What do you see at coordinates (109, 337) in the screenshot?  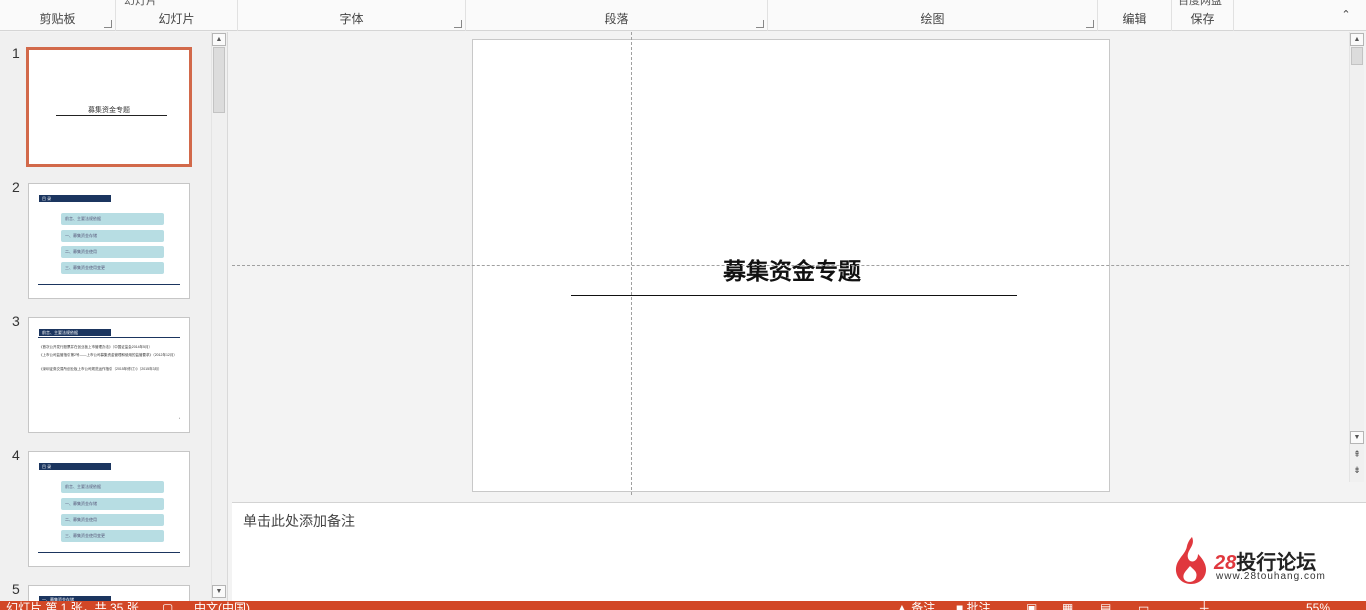 I see `header-rule` at bounding box center [109, 337].